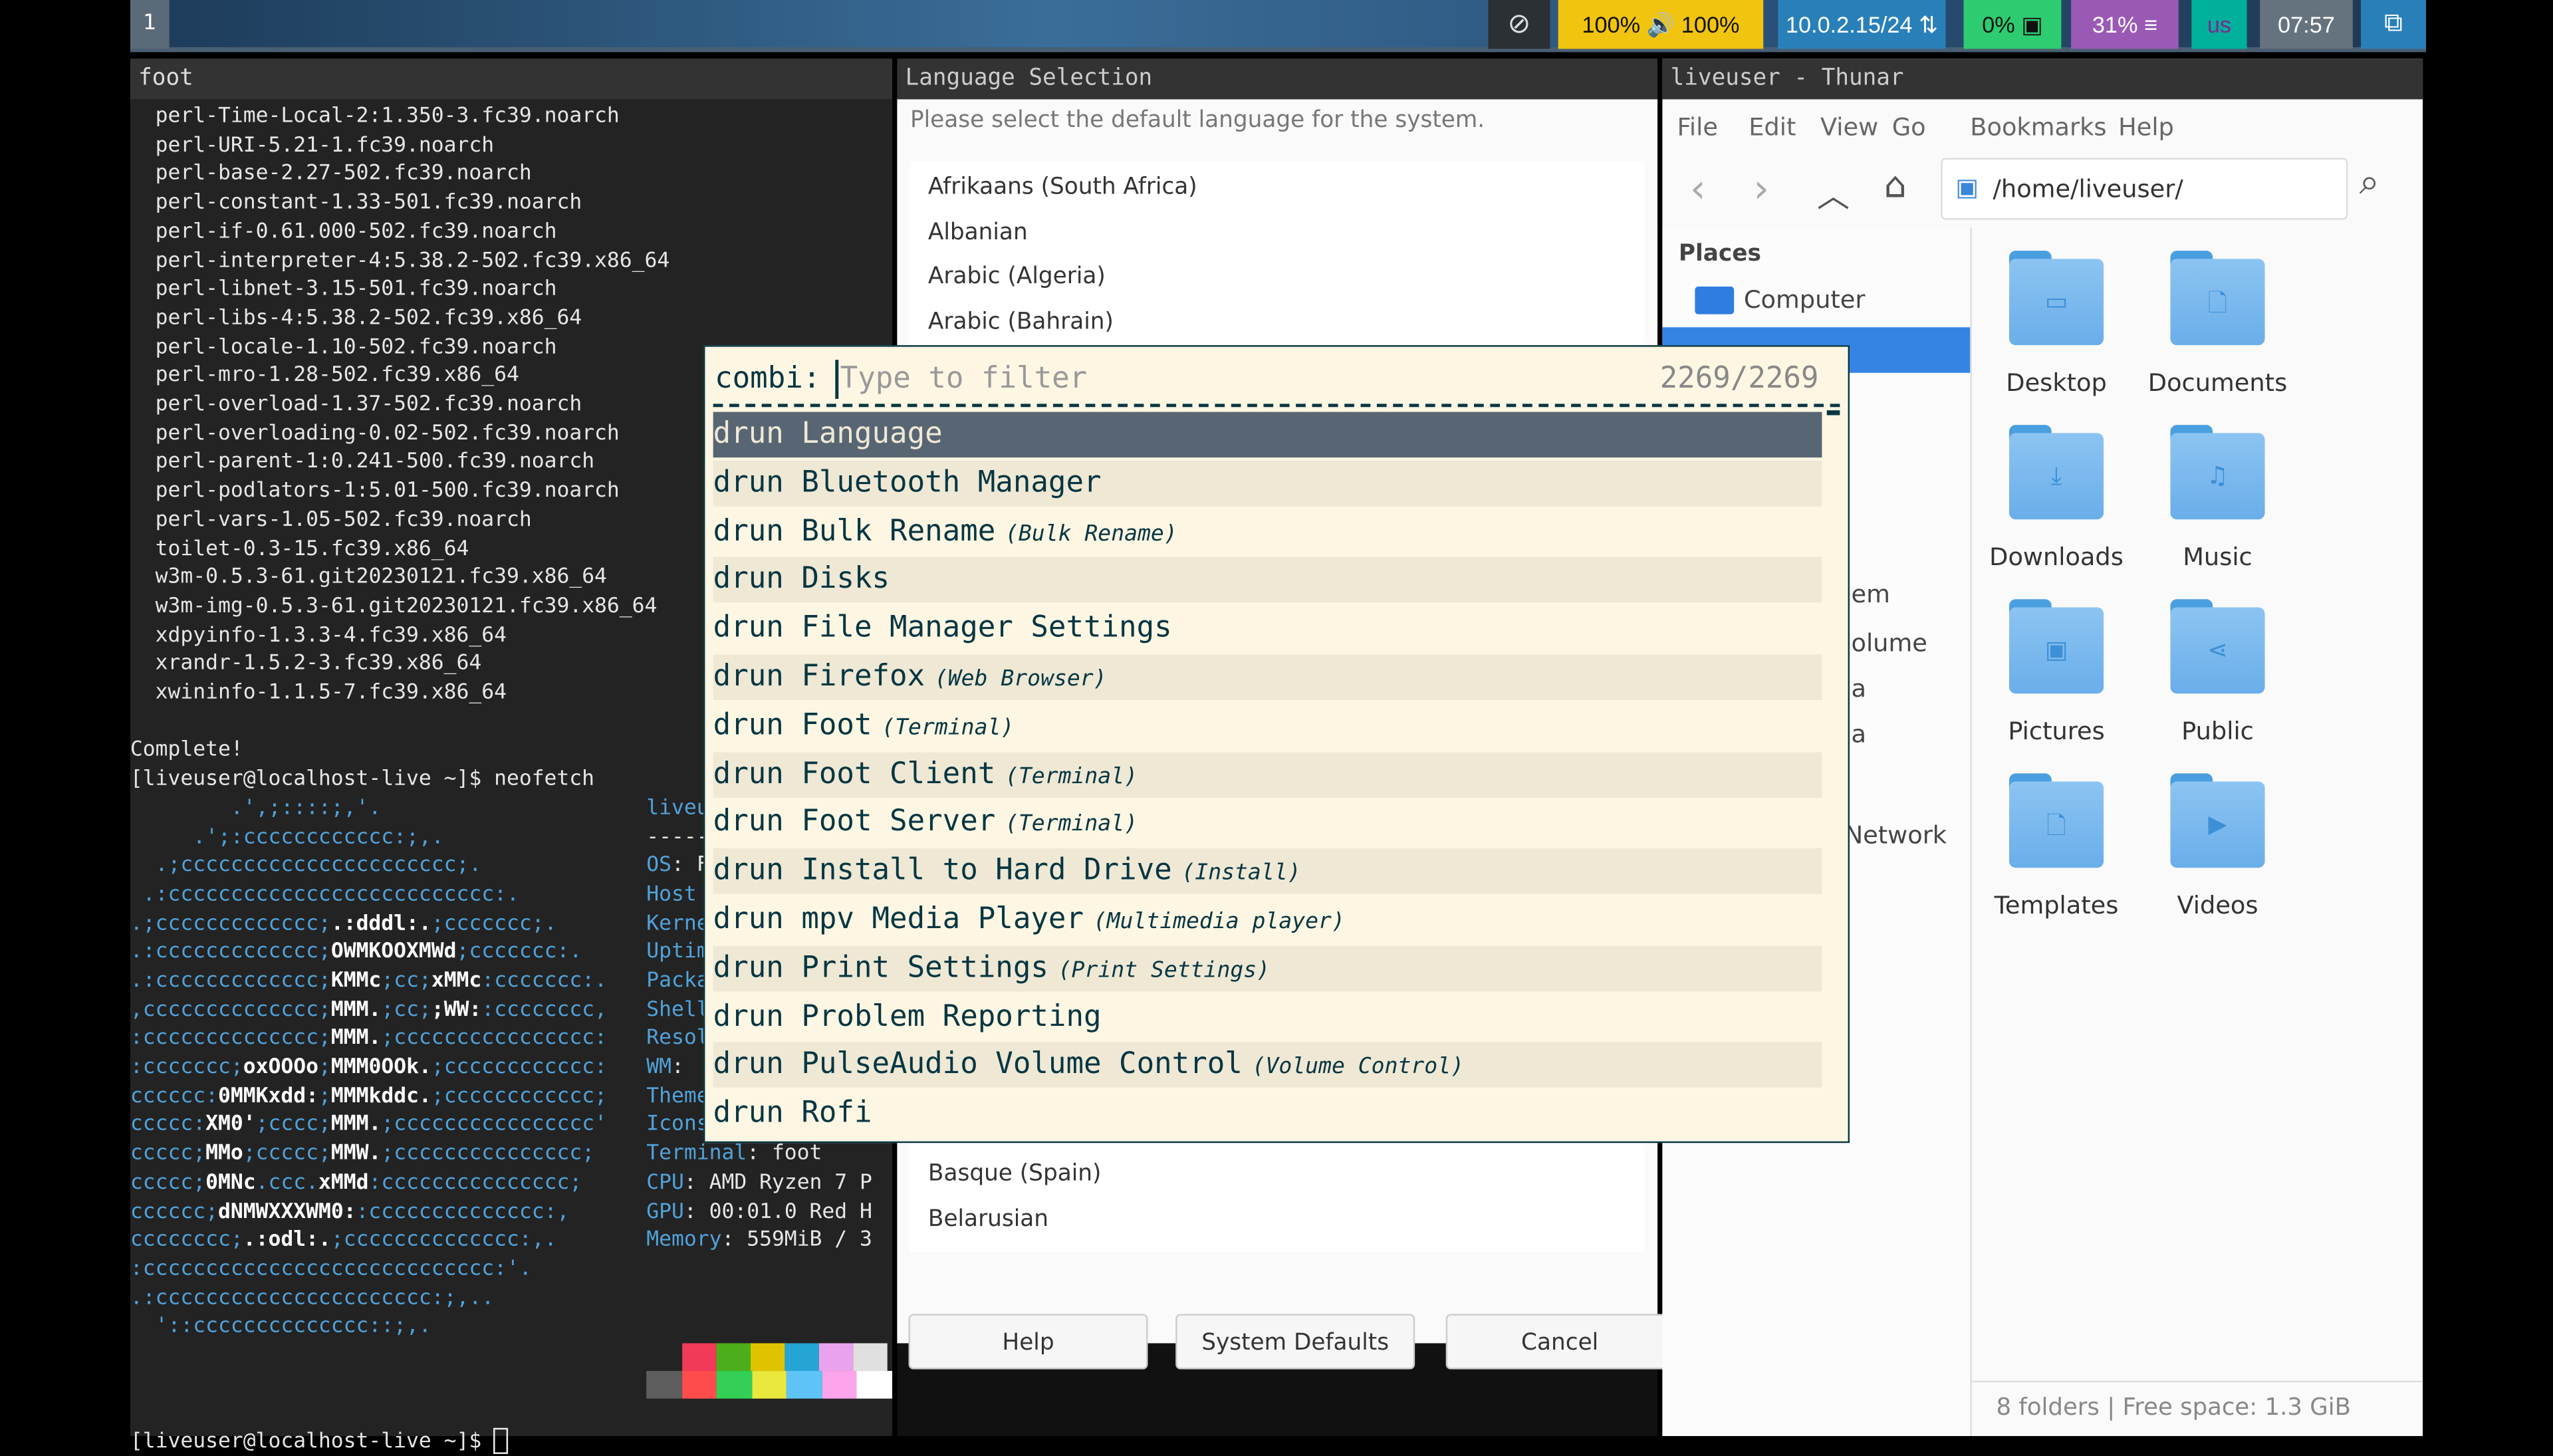 The image size is (2553, 1456). Describe the element at coordinates (2144, 189) in the screenshot. I see `location-bar: ▣ /home/liveuser/` at that location.